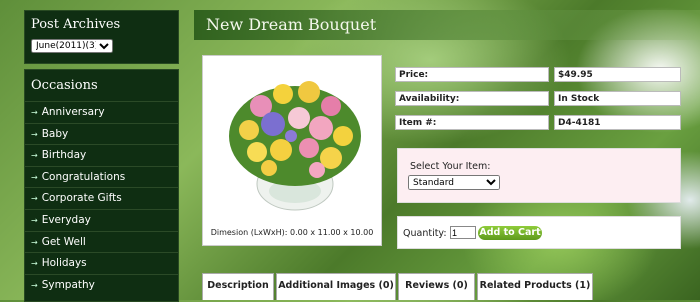  What do you see at coordinates (101, 219) in the screenshot?
I see `occasion-item-everyday: → Everyday` at bounding box center [101, 219].